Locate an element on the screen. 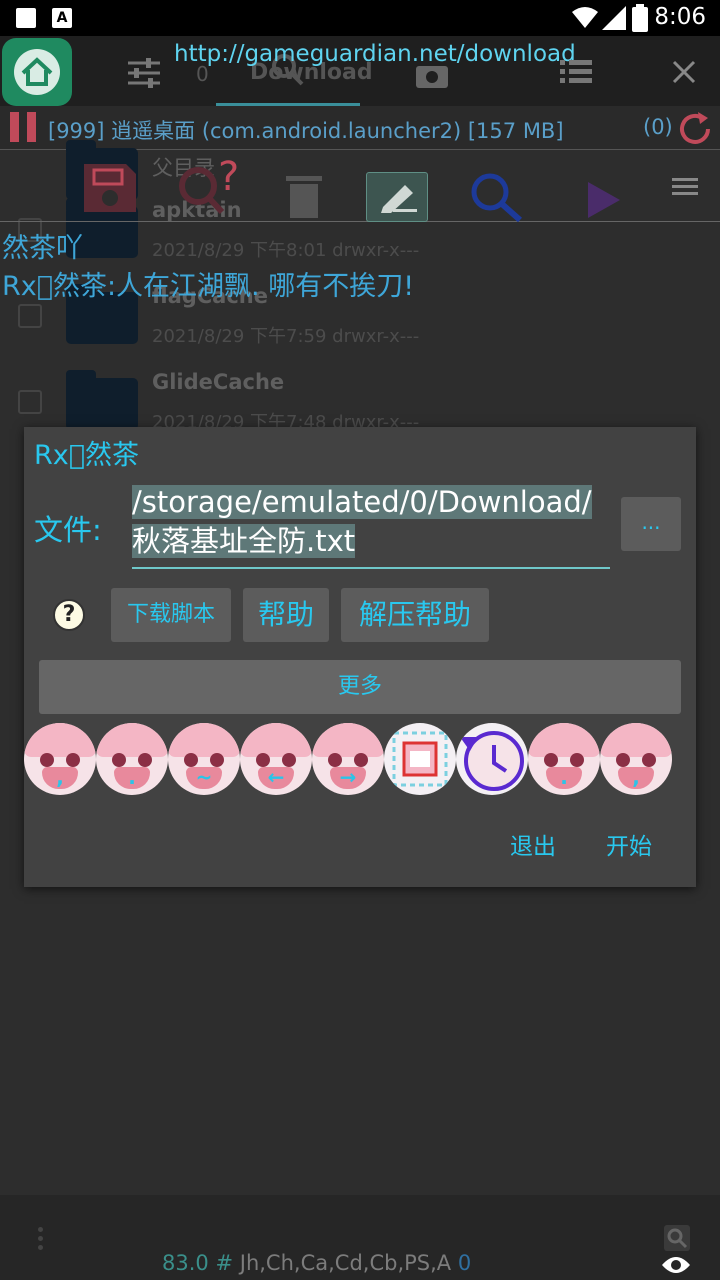  save-icon is located at coordinates (110, 188).